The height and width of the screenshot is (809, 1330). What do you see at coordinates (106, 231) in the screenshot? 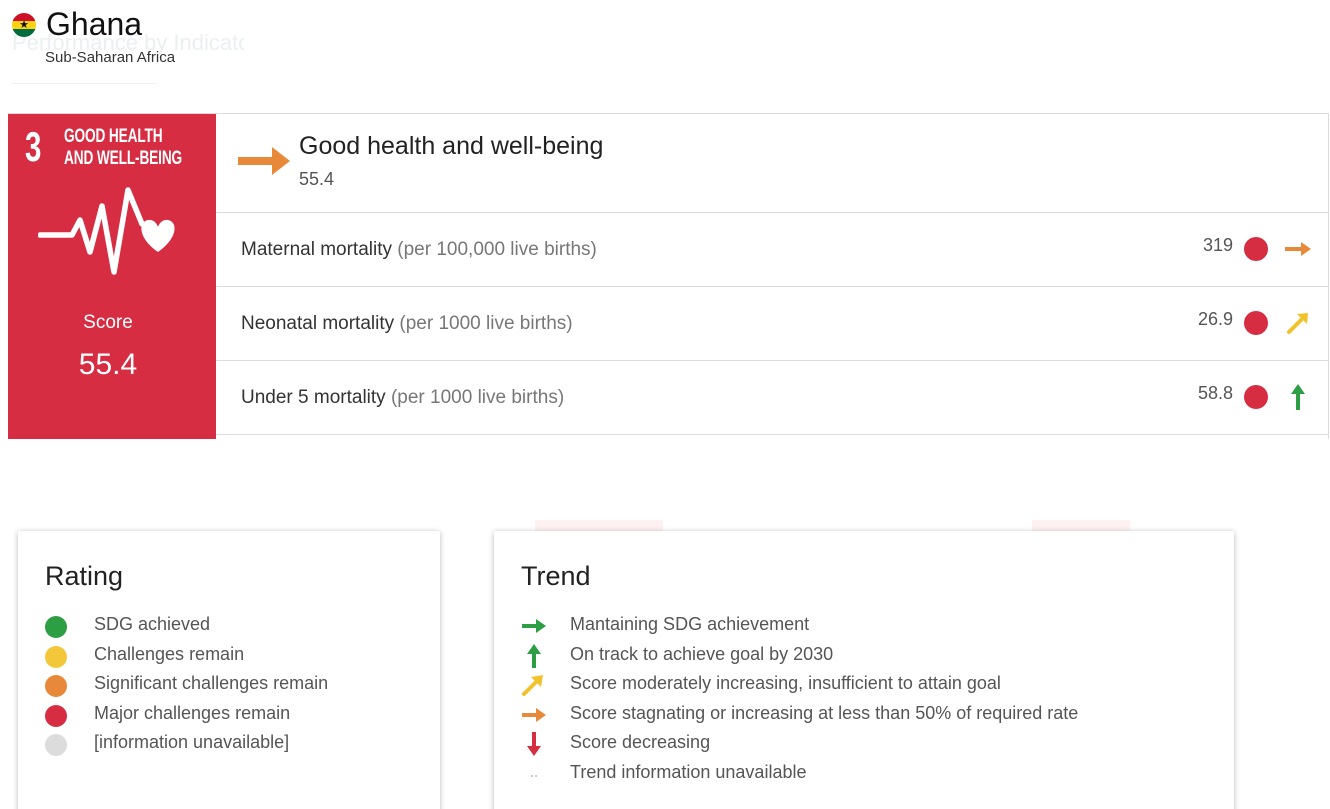
I see `heartbeat-icon` at bounding box center [106, 231].